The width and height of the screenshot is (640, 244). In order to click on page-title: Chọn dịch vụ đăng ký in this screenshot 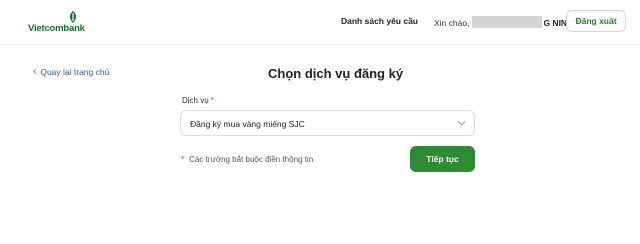, I will do `click(336, 73)`.